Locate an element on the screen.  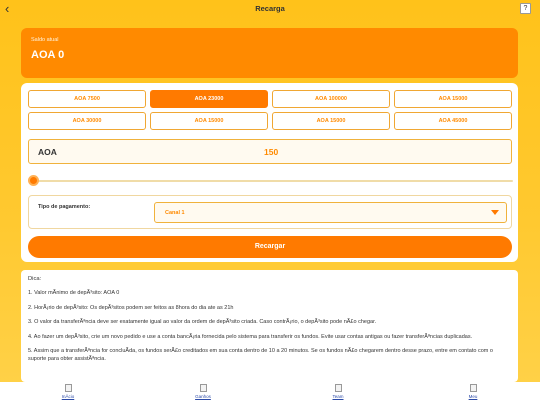
bottom-nav: InÃ­cio Ganhos Team Meu is located at coordinates (270, 393).